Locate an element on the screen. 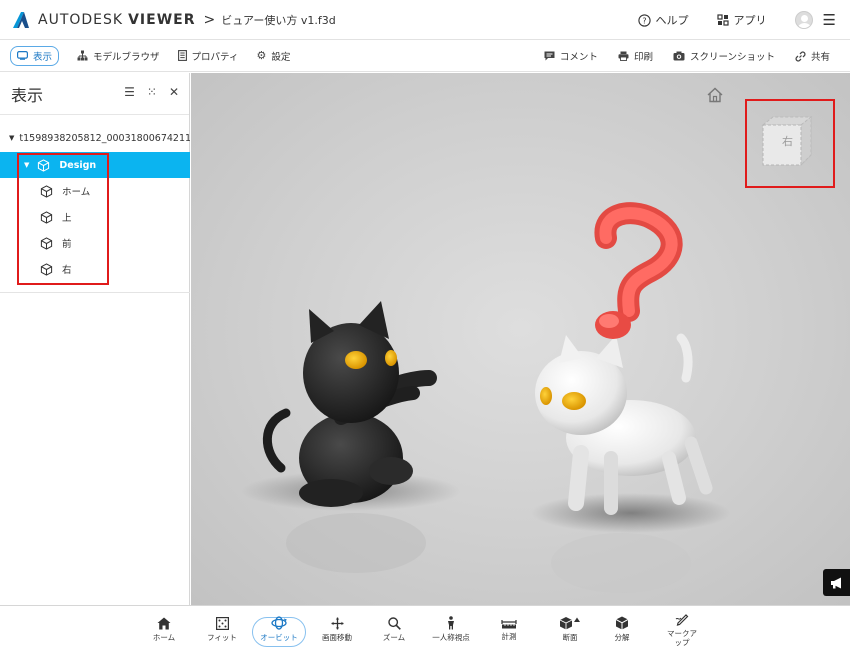  toolbar-screenshot-button: スクリーンショット is located at coordinates (724, 56).